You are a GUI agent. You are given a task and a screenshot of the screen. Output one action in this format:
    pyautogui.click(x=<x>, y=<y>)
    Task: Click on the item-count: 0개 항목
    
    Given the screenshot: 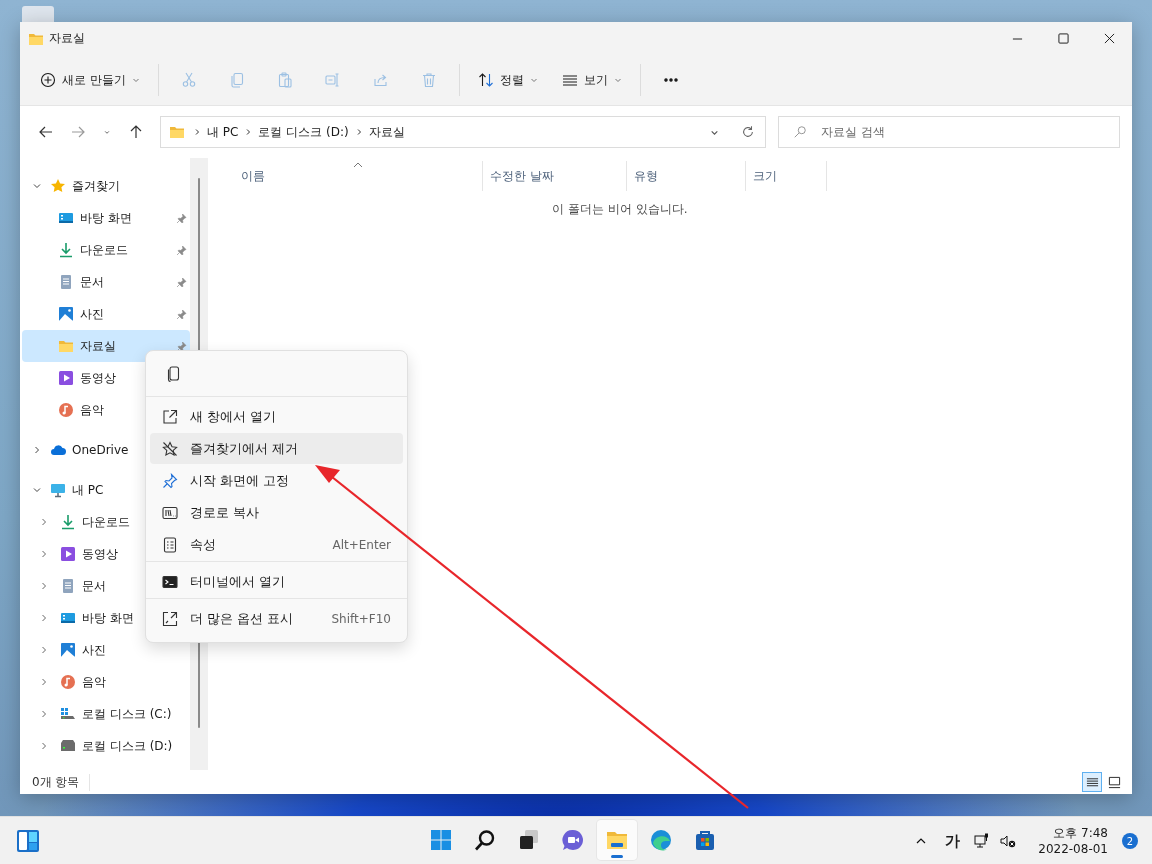 What is the action you would take?
    pyautogui.click(x=61, y=782)
    